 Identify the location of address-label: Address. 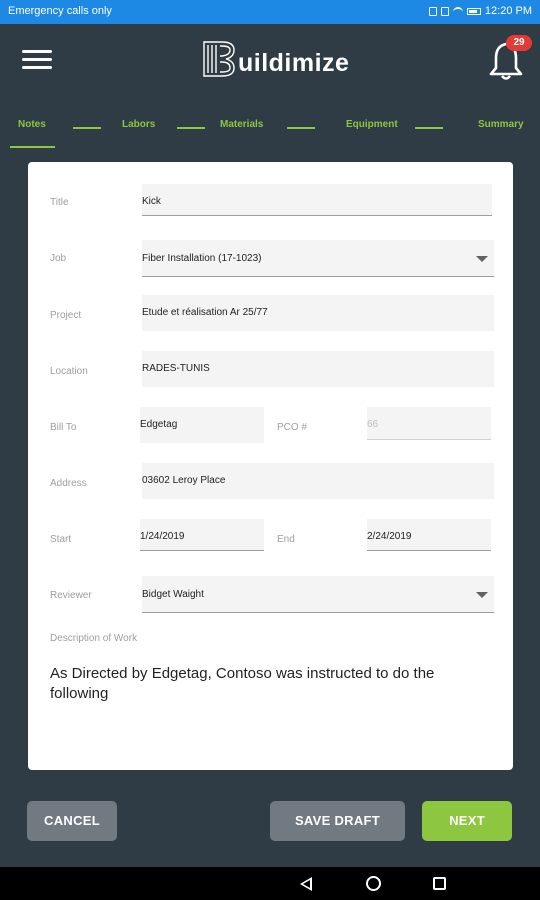
(68, 483).